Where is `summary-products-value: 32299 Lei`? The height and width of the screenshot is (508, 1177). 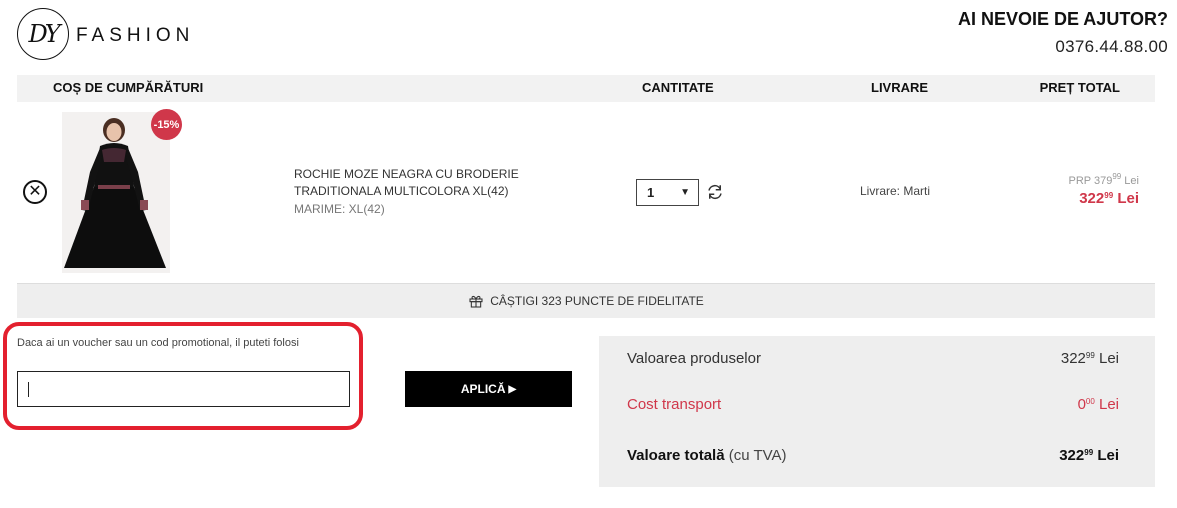 summary-products-value: 32299 Lei is located at coordinates (1089, 358).